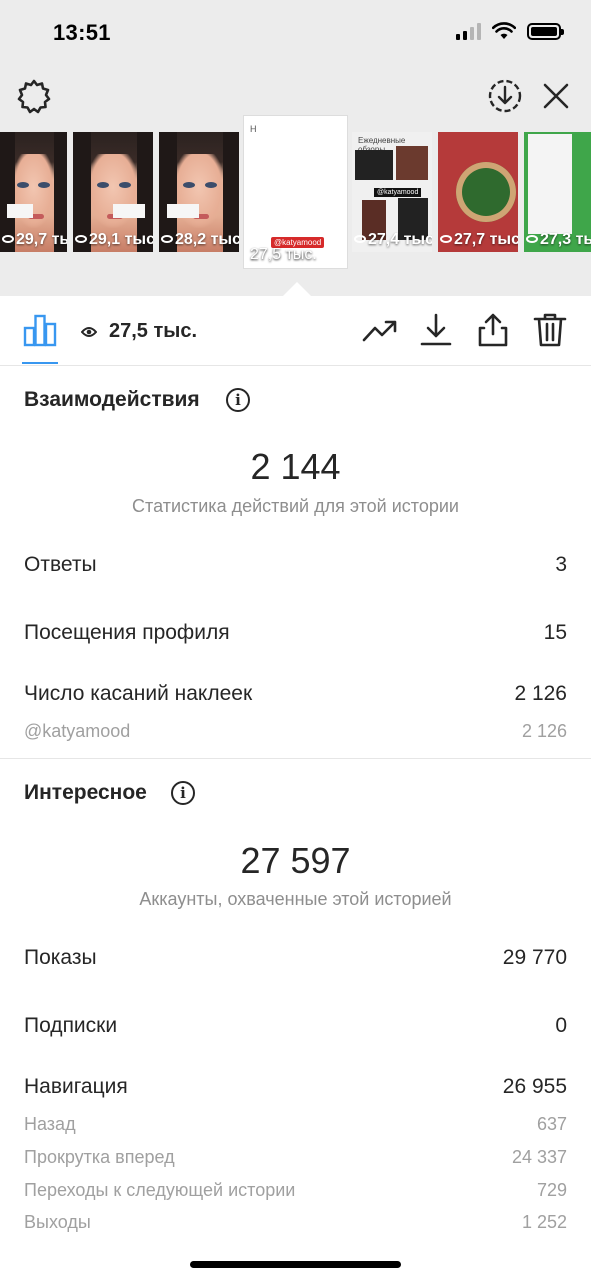 The image size is (591, 1280). I want to click on stat-value: 1 252, so click(544, 1222).